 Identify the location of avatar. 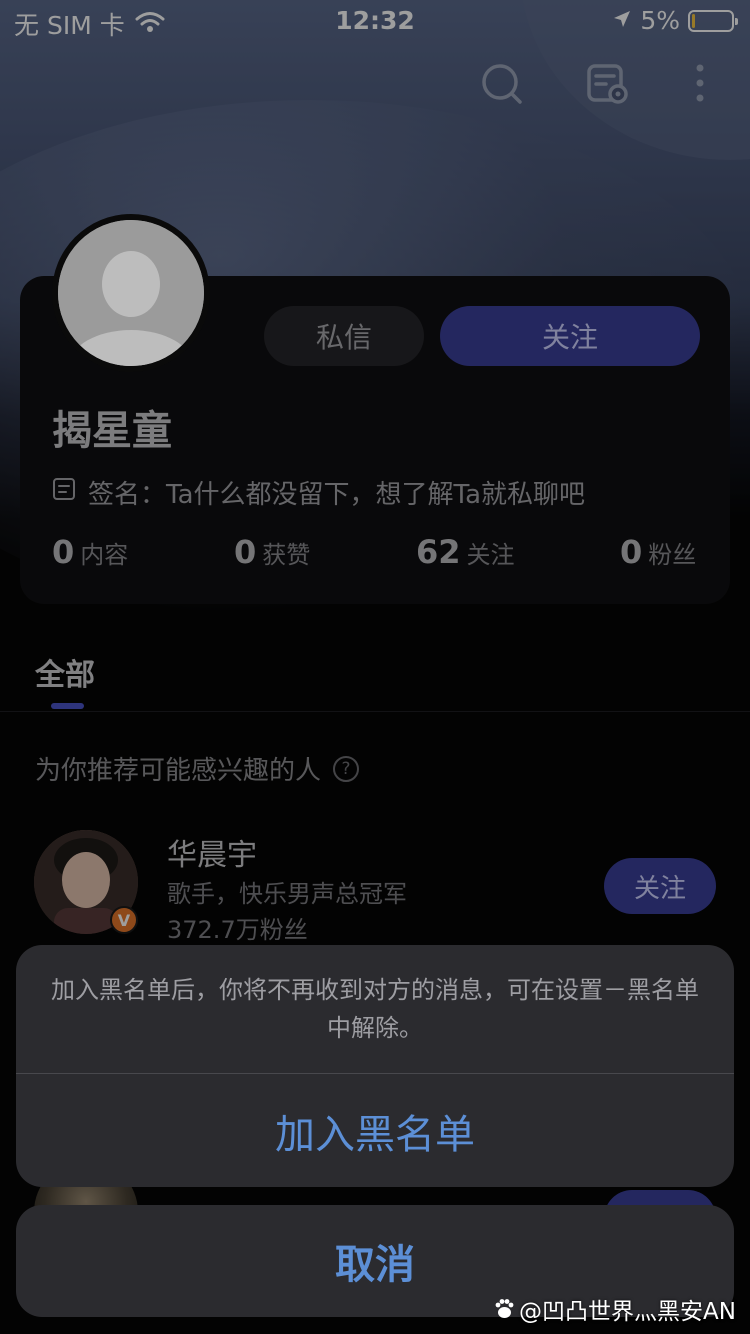
(131, 293).